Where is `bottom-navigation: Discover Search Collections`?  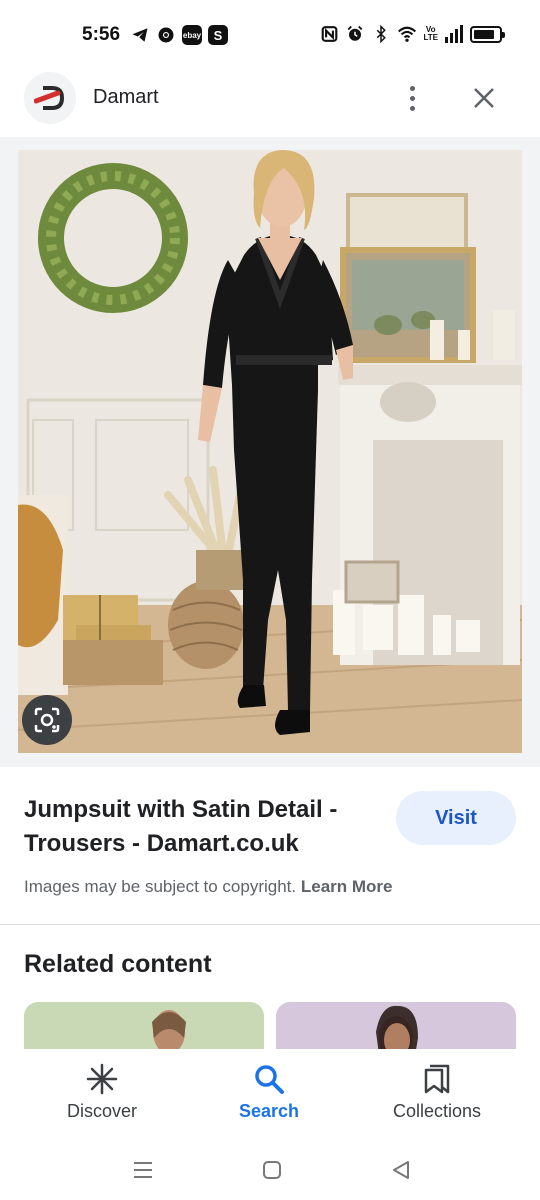
bottom-navigation: Discover Search Collections is located at coordinates (270, 1095).